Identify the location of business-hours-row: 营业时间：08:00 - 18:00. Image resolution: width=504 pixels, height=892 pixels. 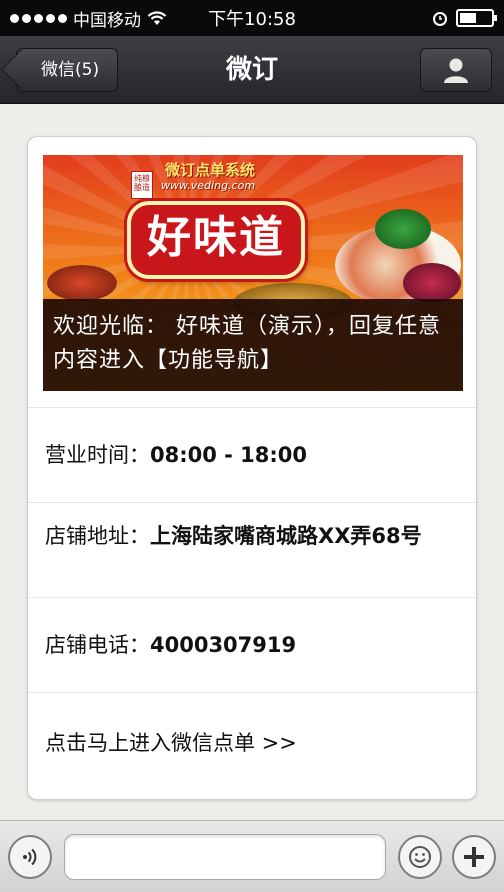
(252, 454).